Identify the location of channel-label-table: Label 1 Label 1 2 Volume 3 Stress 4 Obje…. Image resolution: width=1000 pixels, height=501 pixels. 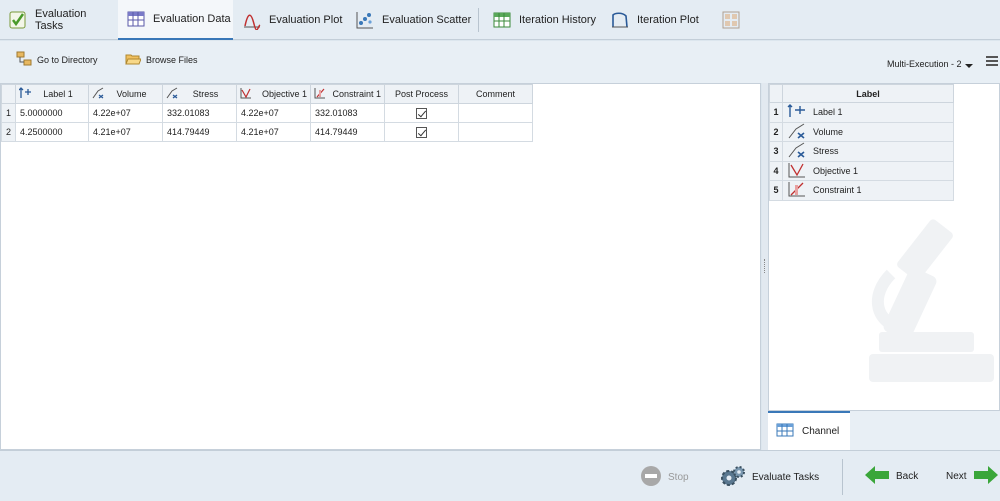
(861, 142).